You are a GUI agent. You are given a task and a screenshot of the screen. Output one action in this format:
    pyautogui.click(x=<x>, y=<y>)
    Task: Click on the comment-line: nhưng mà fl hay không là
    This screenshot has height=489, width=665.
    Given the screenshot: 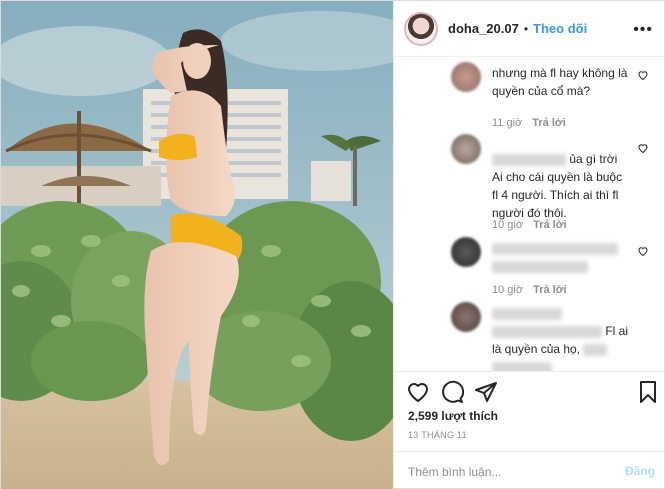 What is the action you would take?
    pyautogui.click(x=560, y=73)
    